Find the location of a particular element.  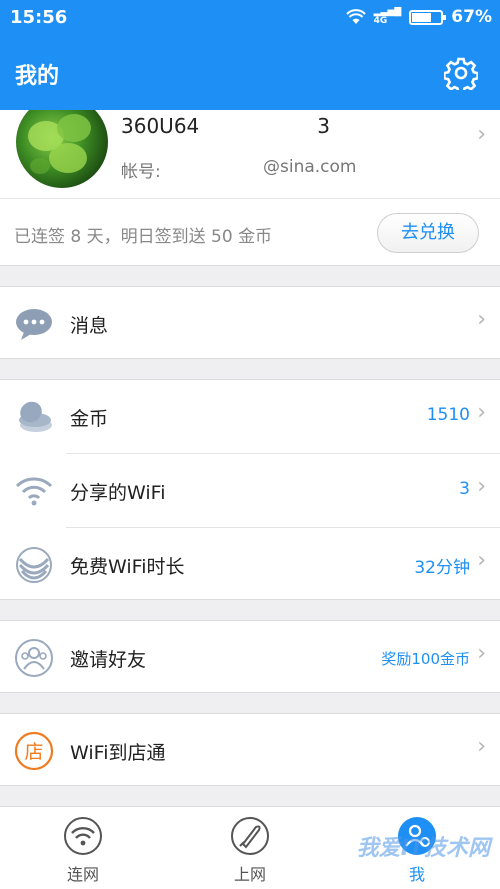

menu-item-label: 消息 is located at coordinates (89, 326).